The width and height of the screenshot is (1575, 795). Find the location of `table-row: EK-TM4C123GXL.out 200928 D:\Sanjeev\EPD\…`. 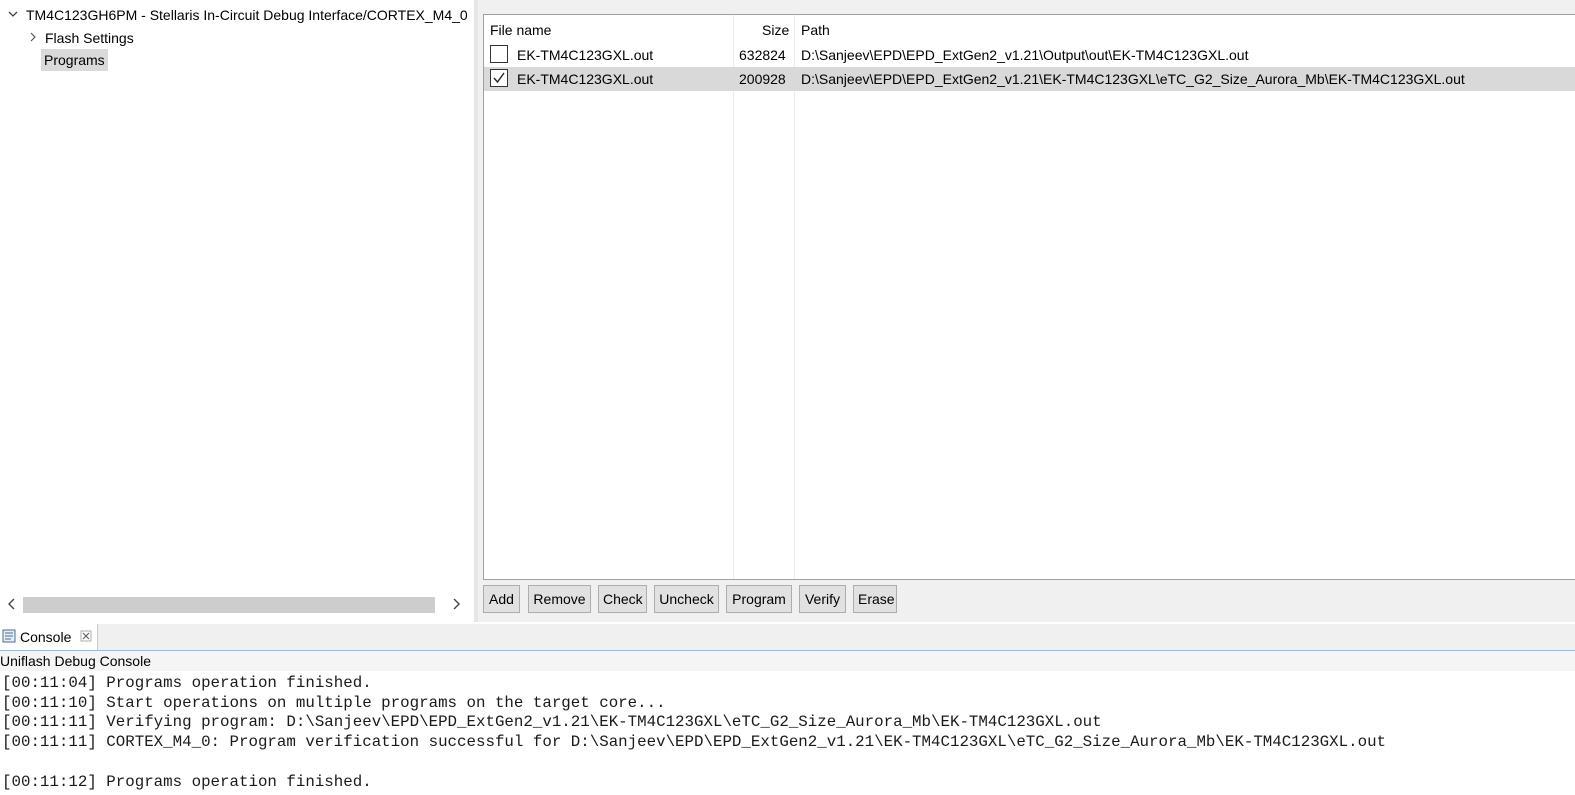

table-row: EK-TM4C123GXL.out 200928 D:\Sanjeev\EPD\… is located at coordinates (1029, 79).